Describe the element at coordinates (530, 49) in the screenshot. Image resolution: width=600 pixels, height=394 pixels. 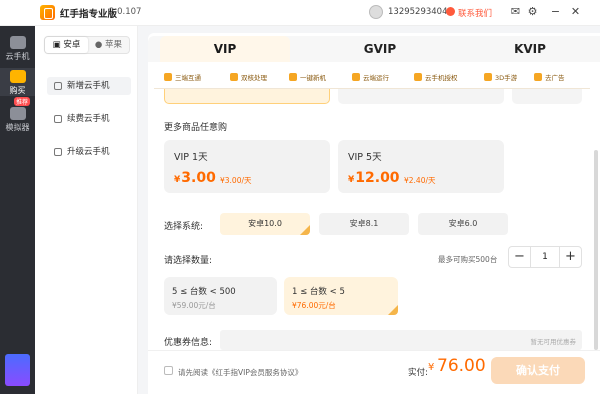
I see `tab-kvip: KVIP` at that location.